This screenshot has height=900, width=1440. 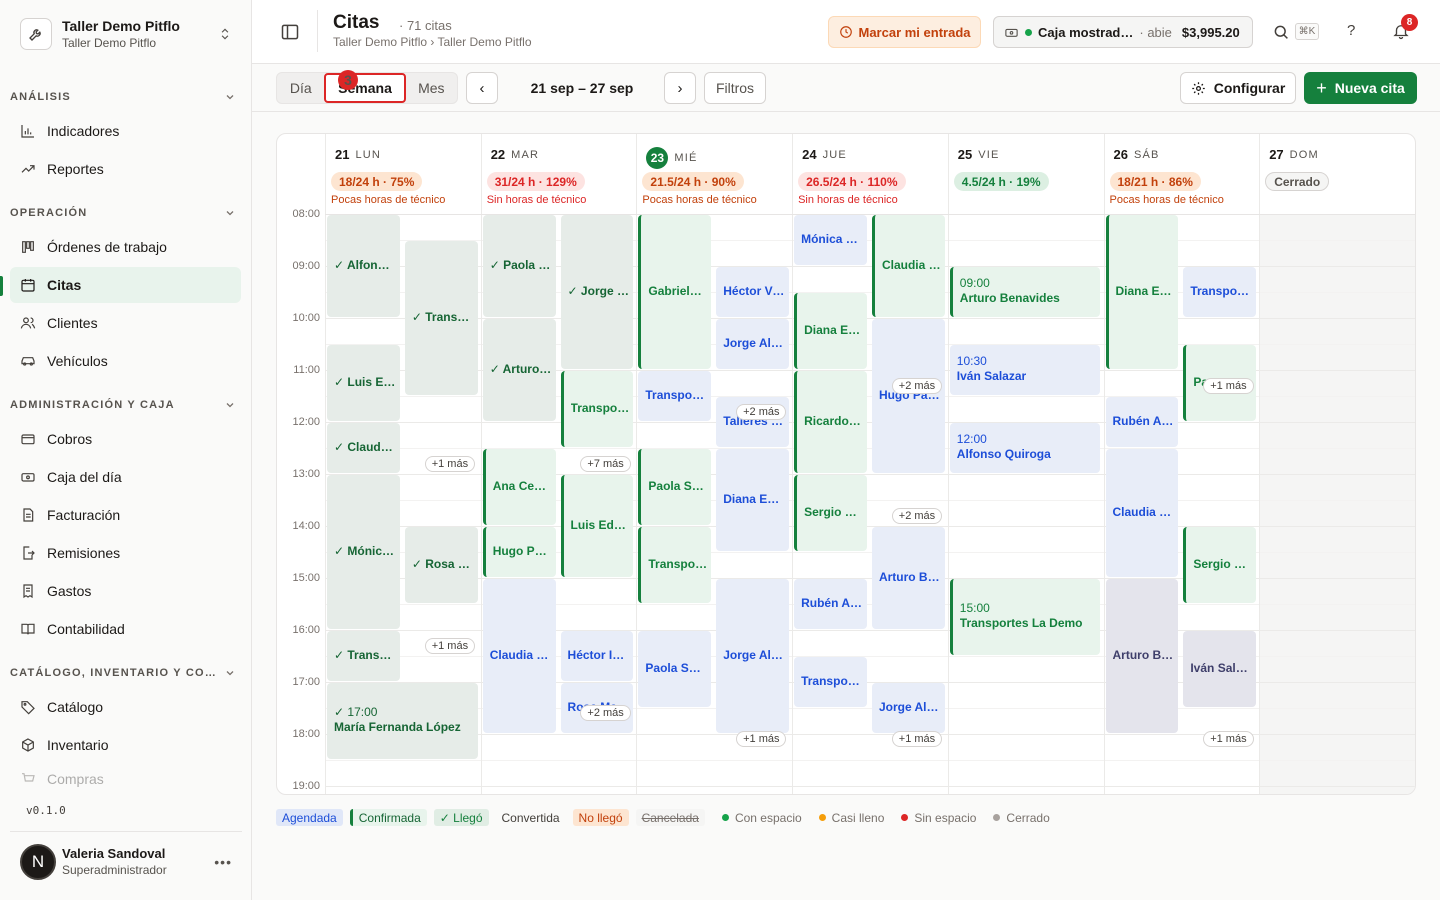 I want to click on clock-in-button: Marcar mi entrada, so click(x=904, y=32).